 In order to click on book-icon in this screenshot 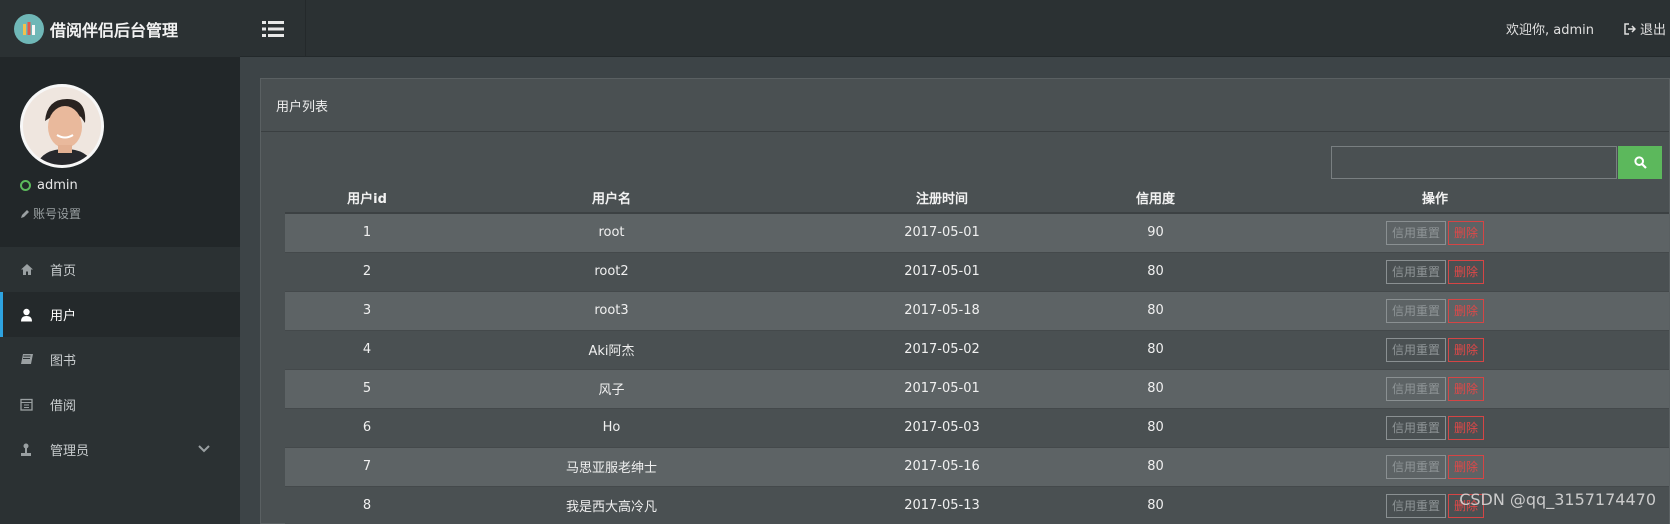, I will do `click(35, 359)`.